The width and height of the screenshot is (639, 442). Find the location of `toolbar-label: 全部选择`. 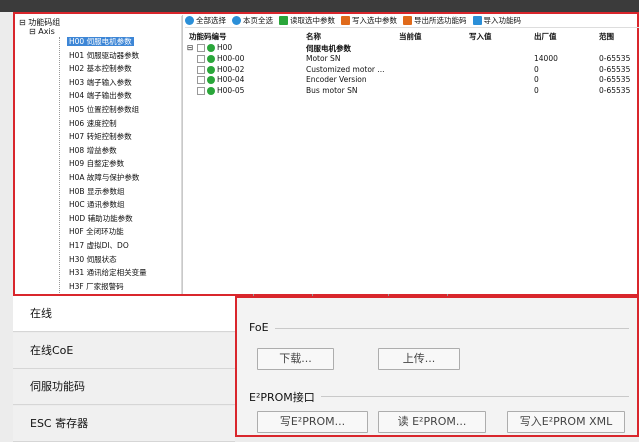

toolbar-label: 全部选择 is located at coordinates (211, 20).